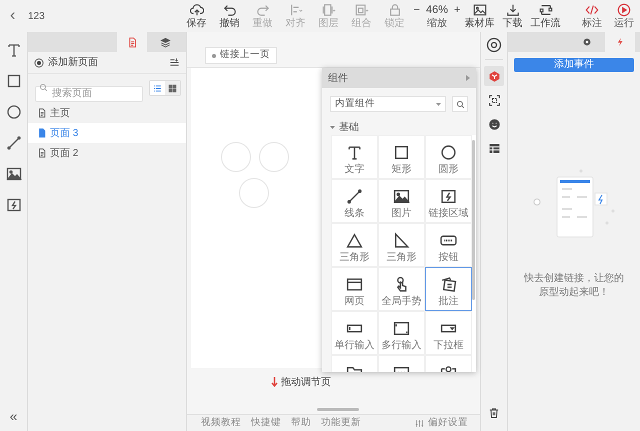 Image resolution: width=640 pixels, height=431 pixels. I want to click on search-field: 搜索页面, so click(89, 94).